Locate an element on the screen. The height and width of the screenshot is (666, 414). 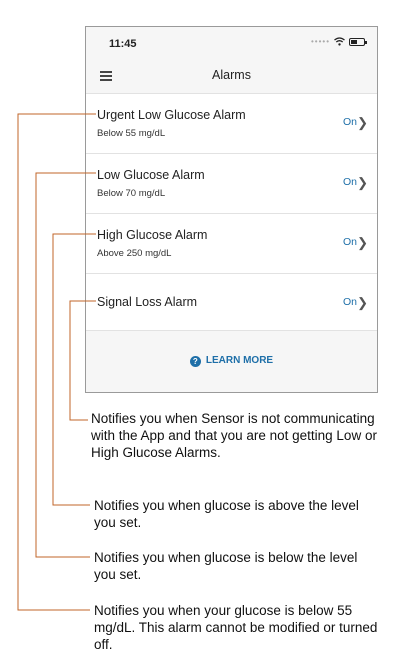
callout-line-high is located at coordinates (74, 369).